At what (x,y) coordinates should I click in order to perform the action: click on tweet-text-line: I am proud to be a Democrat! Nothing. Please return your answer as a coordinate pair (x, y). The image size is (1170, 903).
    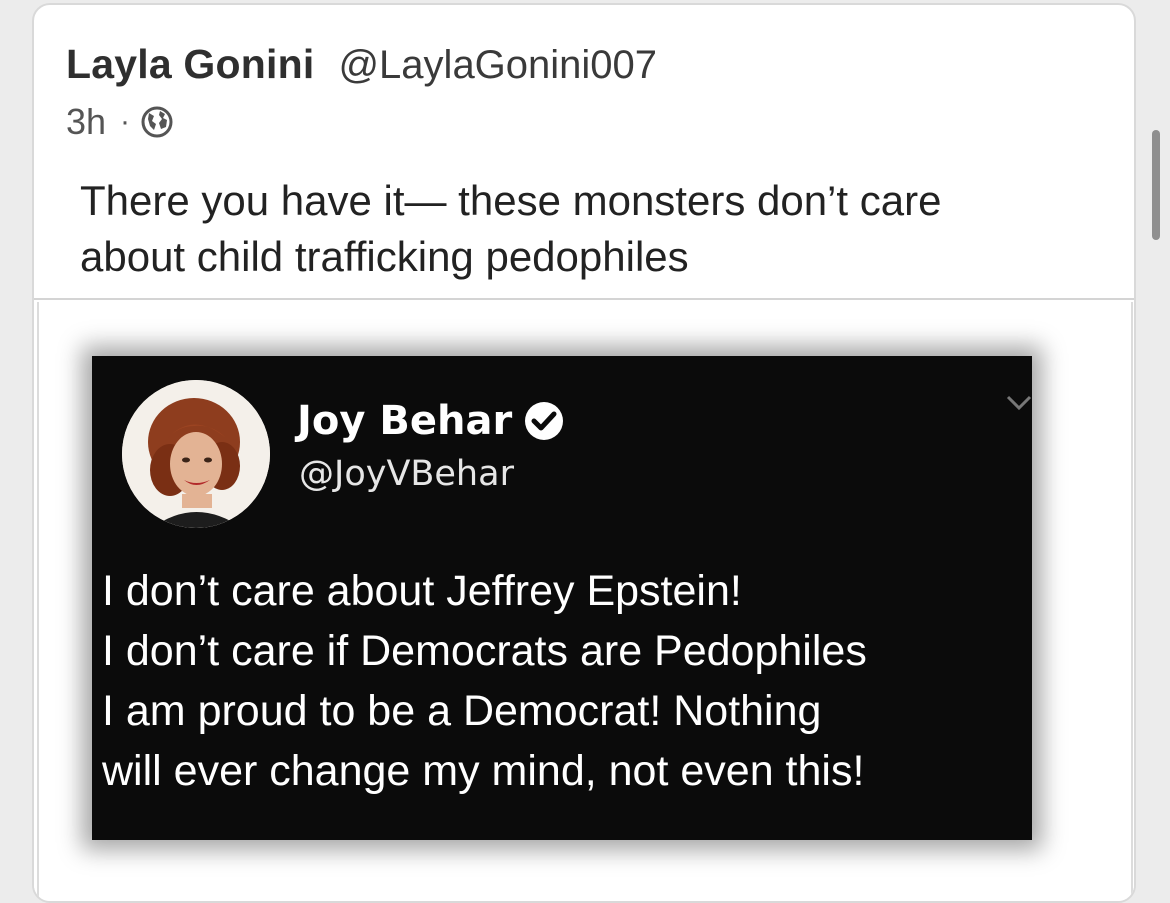
    Looking at the image, I should click on (462, 711).